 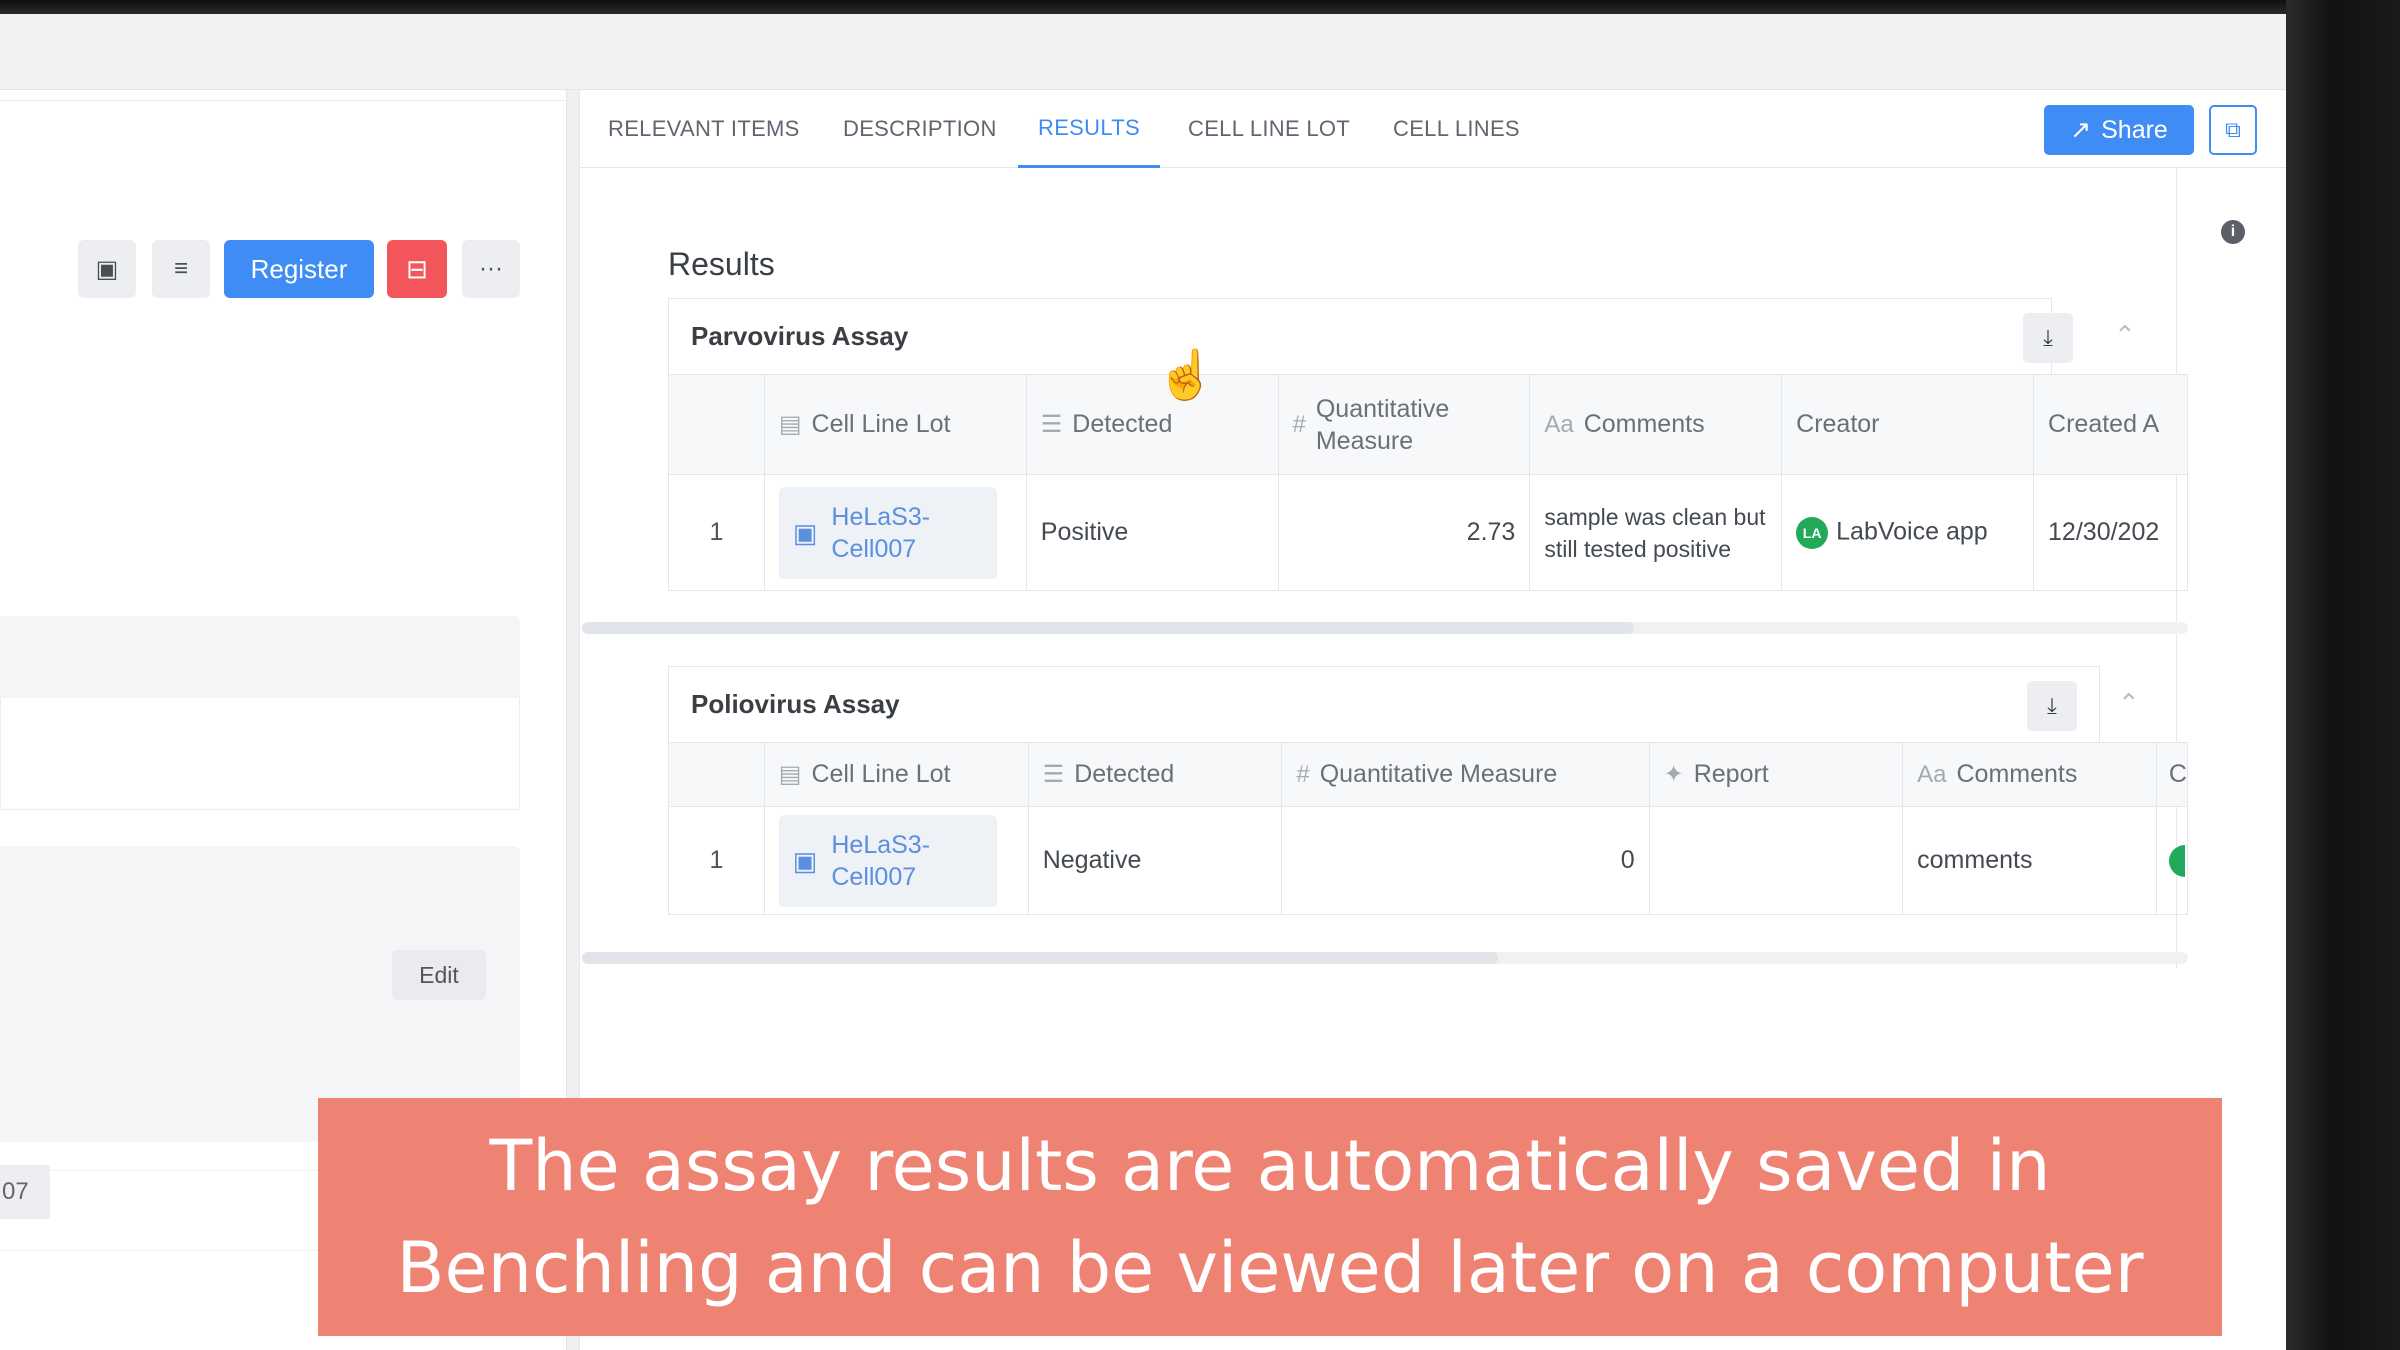 I want to click on tab-description: DESCRIPTION, so click(x=920, y=129).